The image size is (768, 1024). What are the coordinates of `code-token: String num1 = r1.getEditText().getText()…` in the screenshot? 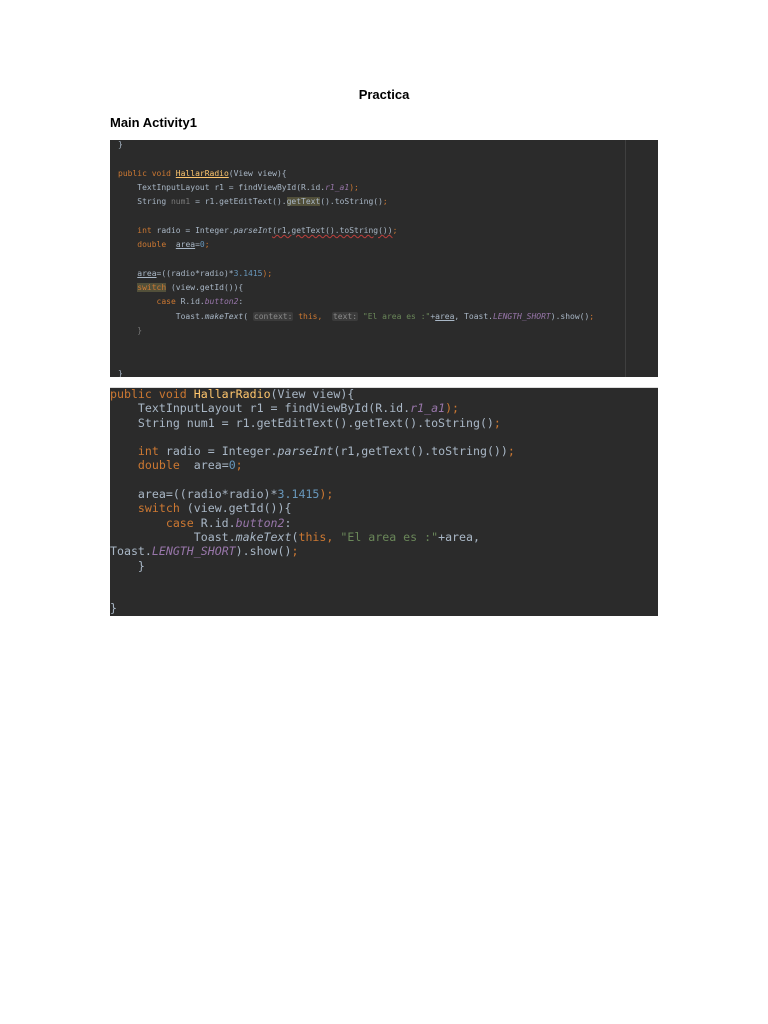 It's located at (302, 422).